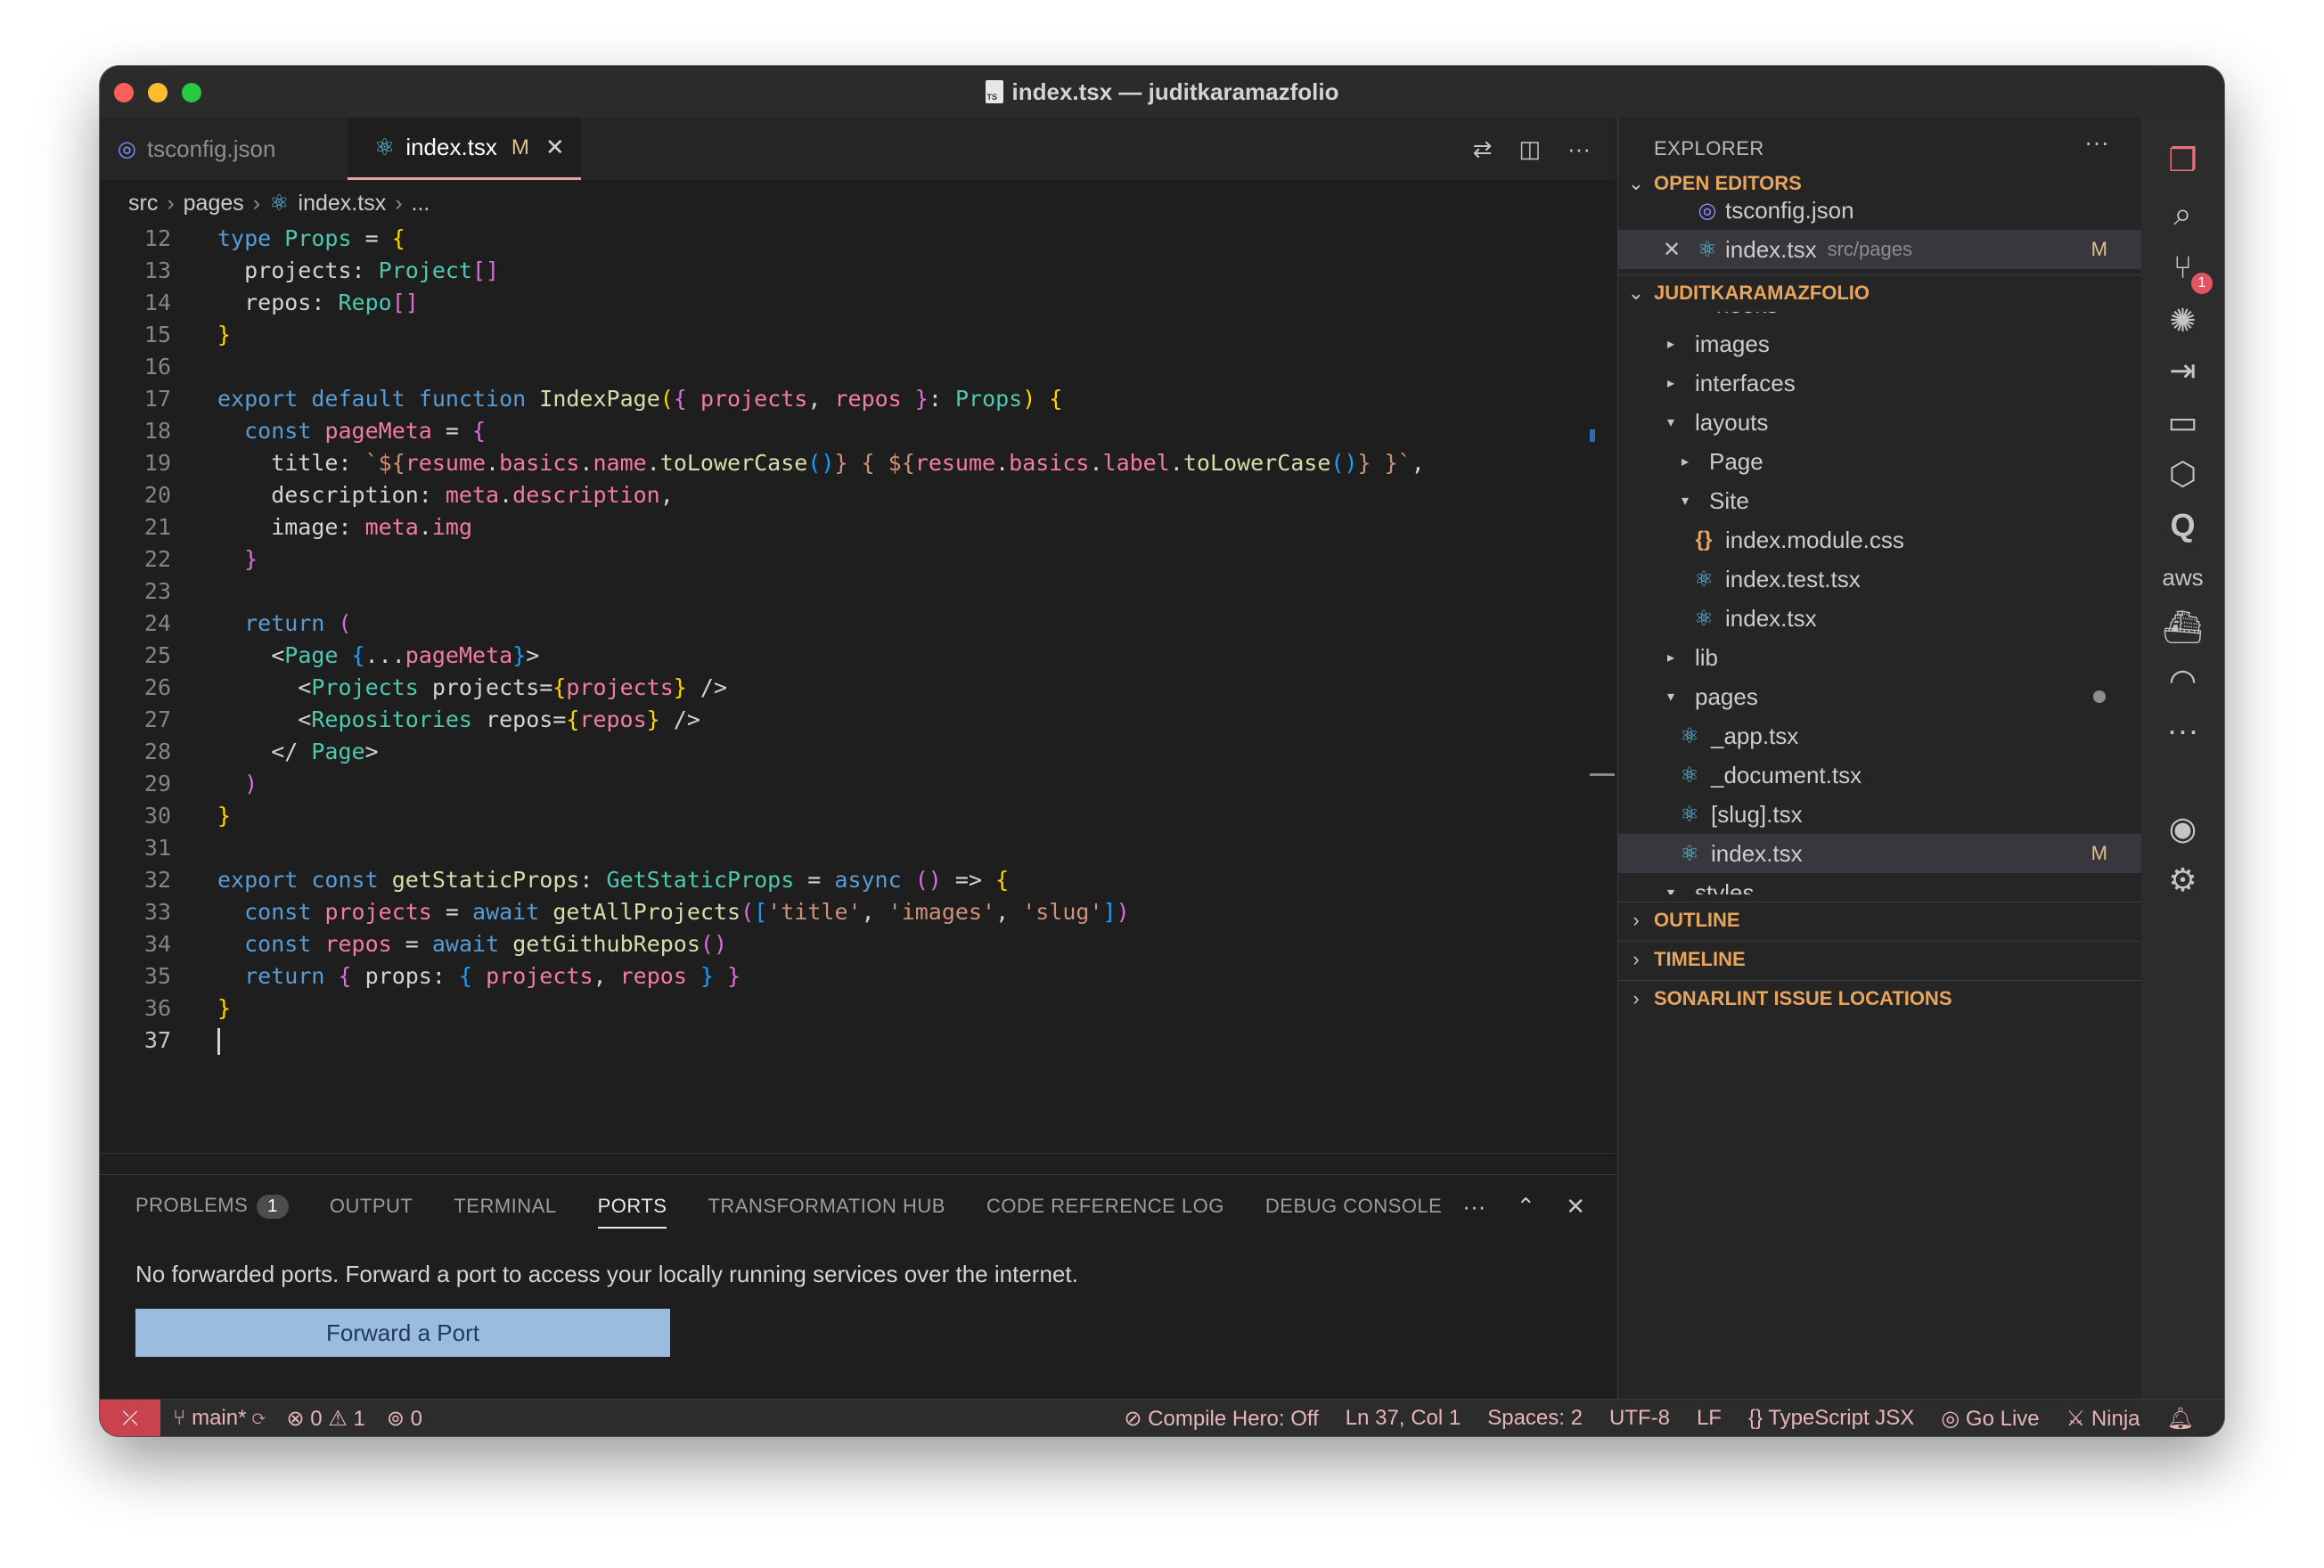 This screenshot has height=1568, width=2324. I want to click on search-icon: ⌕, so click(2182, 214).